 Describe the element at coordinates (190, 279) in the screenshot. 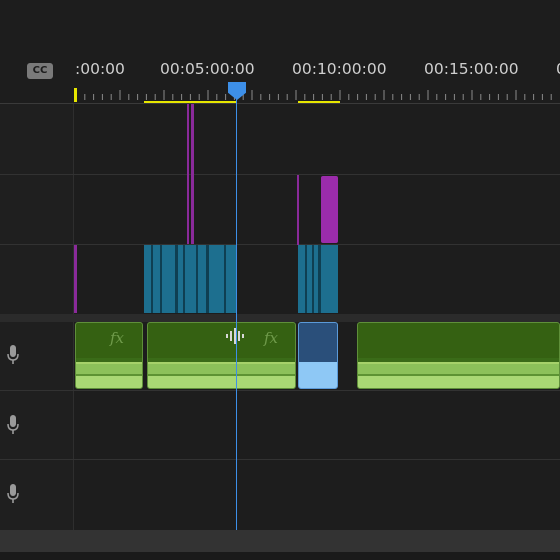

I see `video-clip-group` at that location.